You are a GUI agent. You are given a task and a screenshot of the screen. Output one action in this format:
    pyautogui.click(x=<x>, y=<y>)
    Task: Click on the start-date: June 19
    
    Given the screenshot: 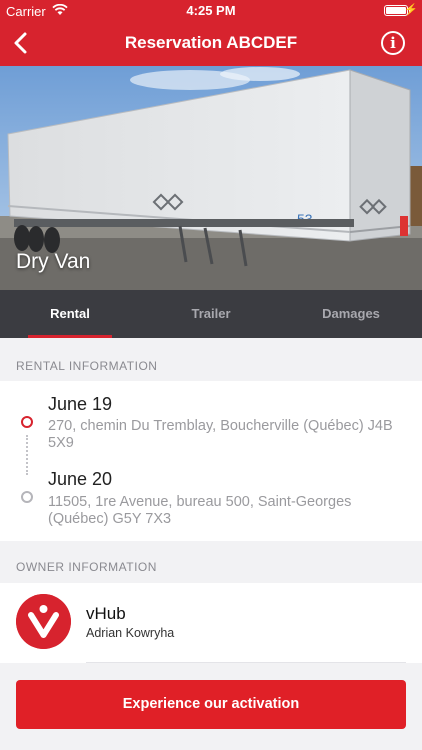 What is the action you would take?
    pyautogui.click(x=80, y=404)
    